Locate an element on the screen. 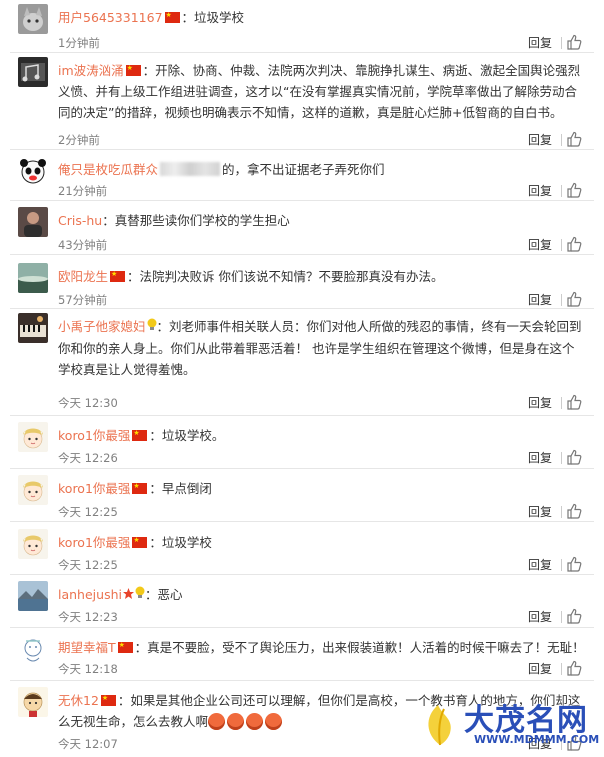 The width and height of the screenshot is (604, 757). comment-username: Cris-hu is located at coordinates (80, 220).